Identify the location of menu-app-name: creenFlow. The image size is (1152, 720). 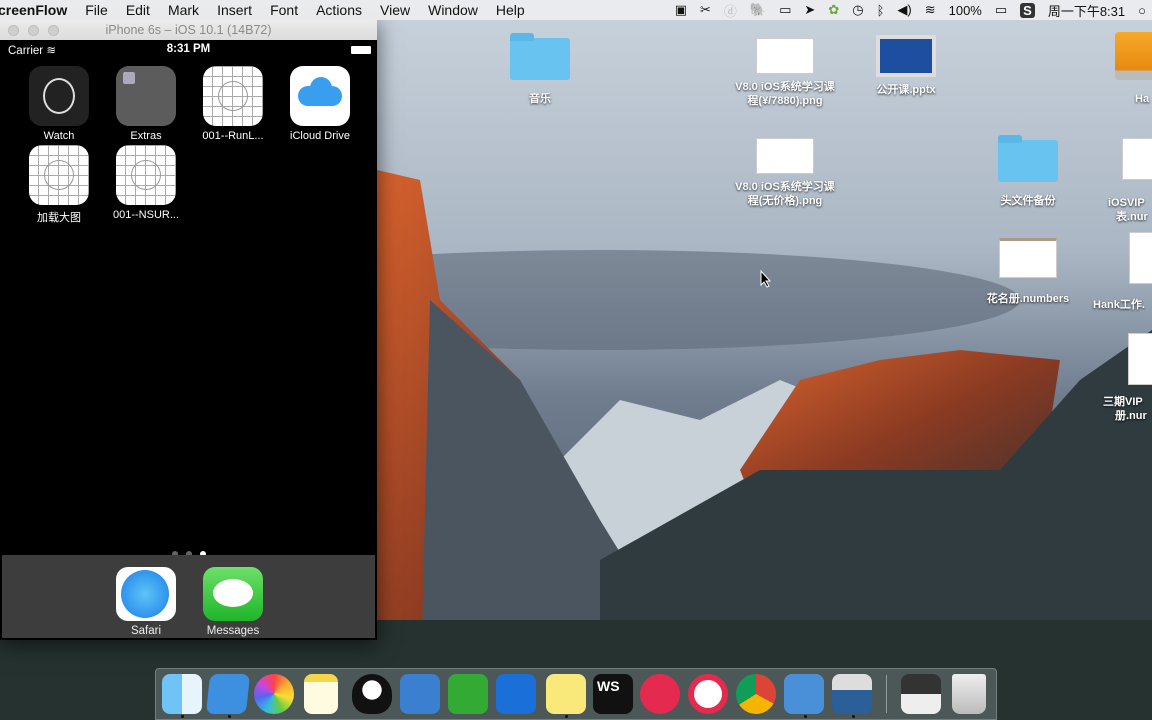
(38, 10).